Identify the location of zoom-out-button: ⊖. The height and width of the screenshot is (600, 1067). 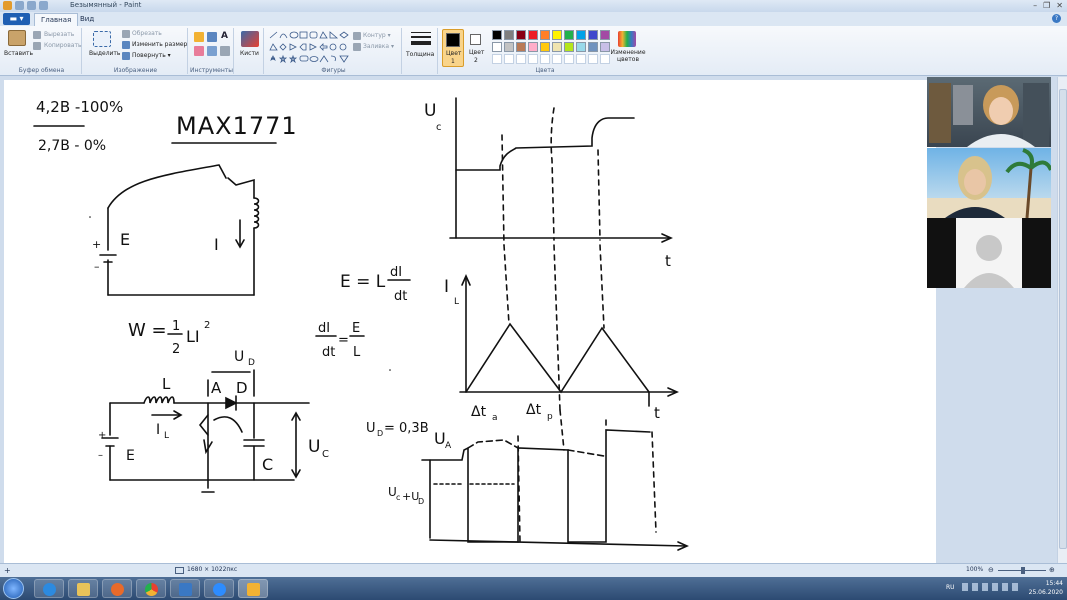
(991, 570).